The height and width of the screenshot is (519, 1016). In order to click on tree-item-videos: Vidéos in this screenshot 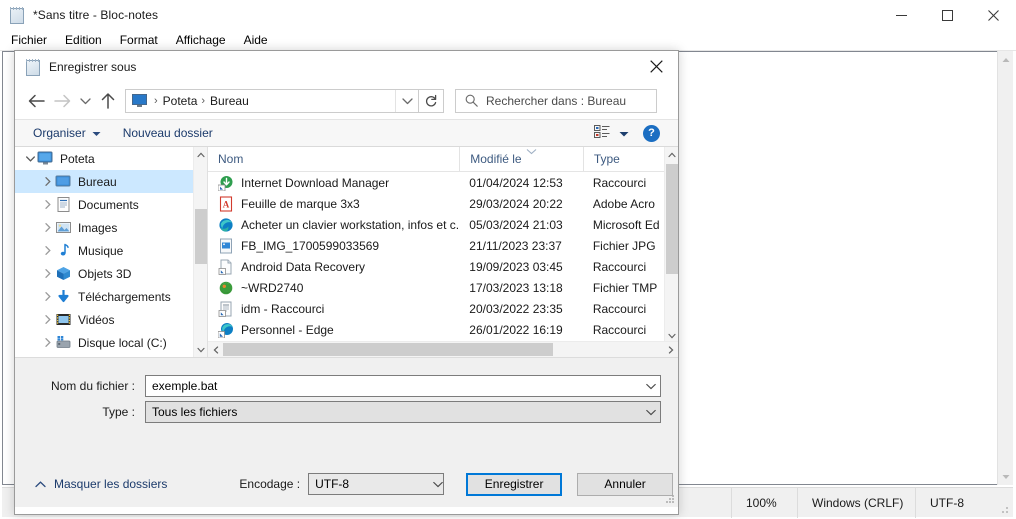, I will do `click(104, 319)`.